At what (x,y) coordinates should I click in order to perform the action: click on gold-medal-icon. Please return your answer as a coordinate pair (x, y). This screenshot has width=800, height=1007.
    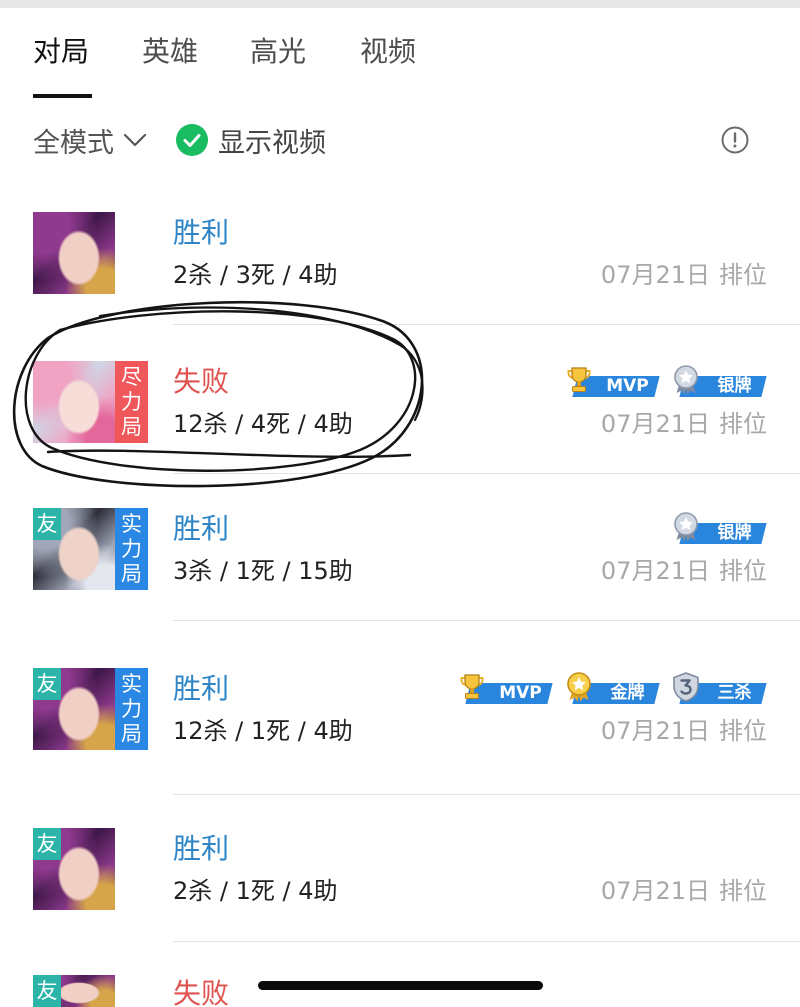
    Looking at the image, I should click on (579, 687).